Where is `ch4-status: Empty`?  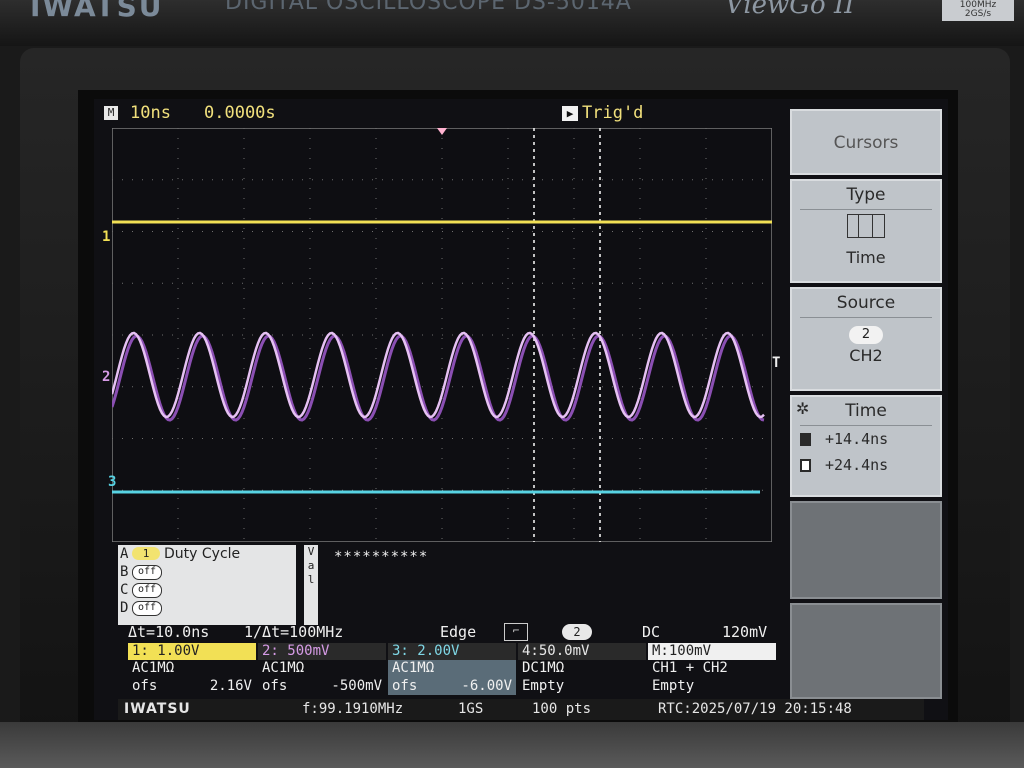
ch4-status: Empty is located at coordinates (543, 686).